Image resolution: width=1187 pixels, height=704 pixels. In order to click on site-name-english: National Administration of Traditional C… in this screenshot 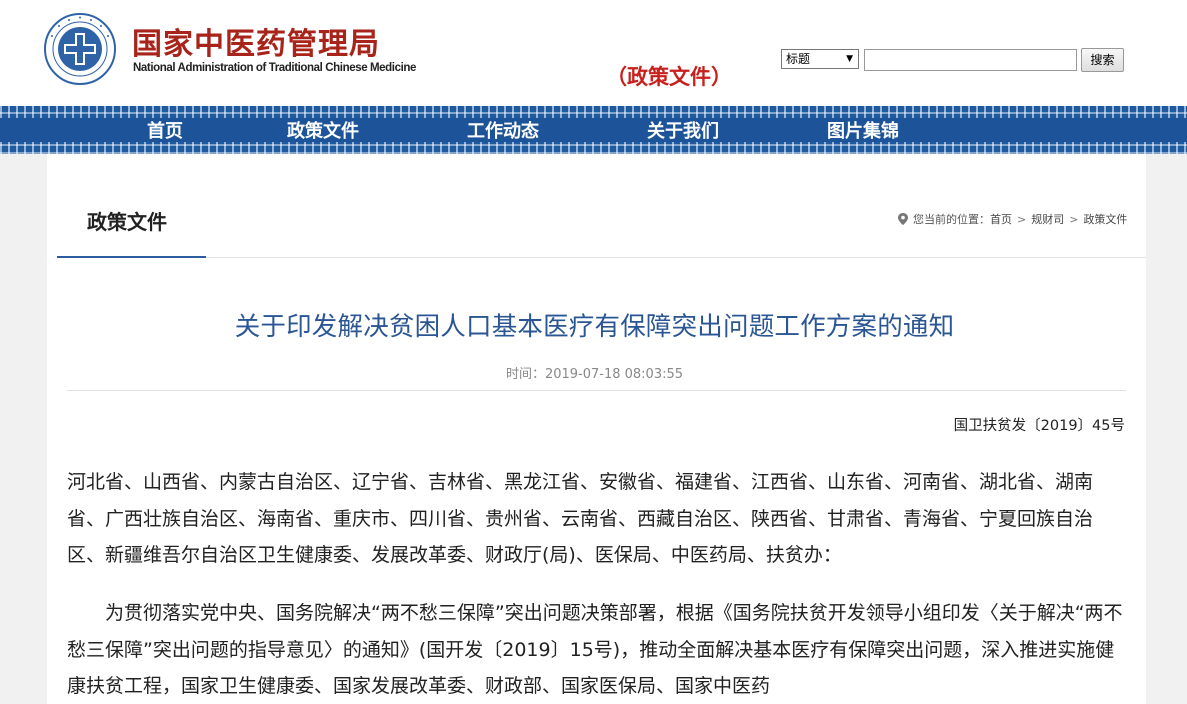, I will do `click(274, 68)`.